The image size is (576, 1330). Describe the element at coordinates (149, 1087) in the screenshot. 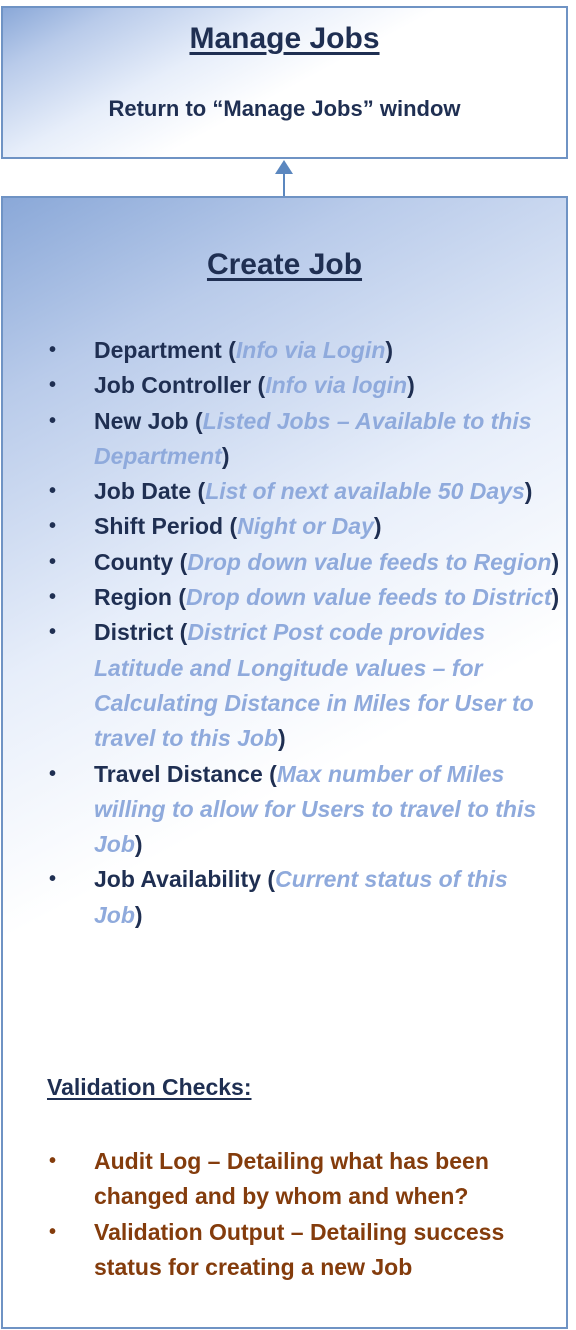

I see `validation-checks-heading: Validation Checks:` at that location.